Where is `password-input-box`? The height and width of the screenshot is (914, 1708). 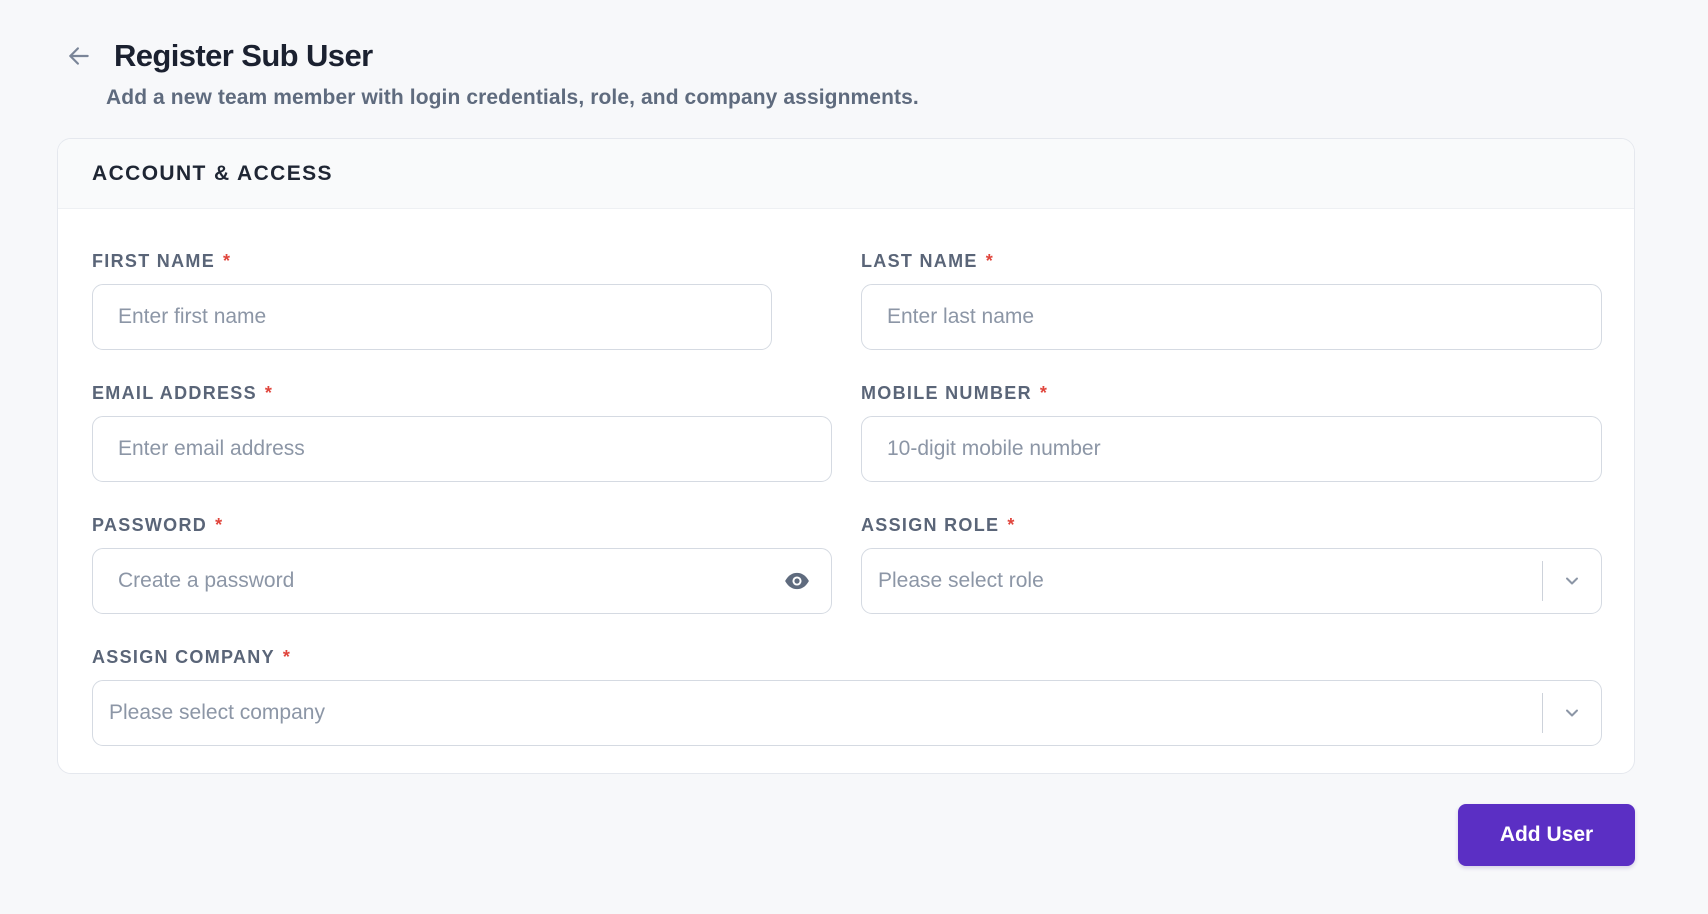
password-input-box is located at coordinates (462, 581).